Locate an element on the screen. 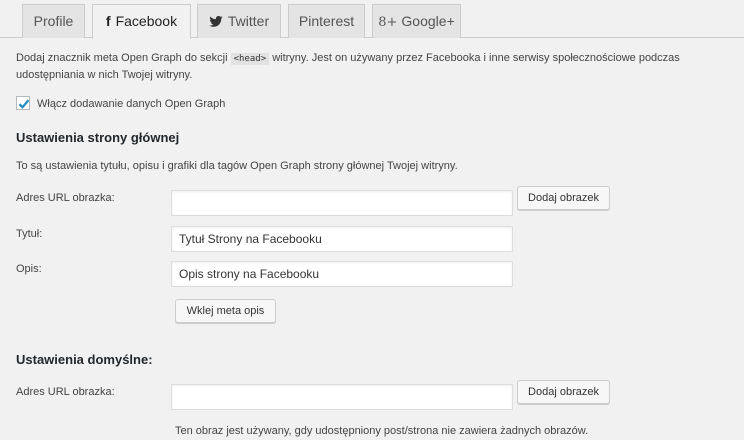 The height and width of the screenshot is (440, 744). tab-twitter: Twitter is located at coordinates (239, 21).